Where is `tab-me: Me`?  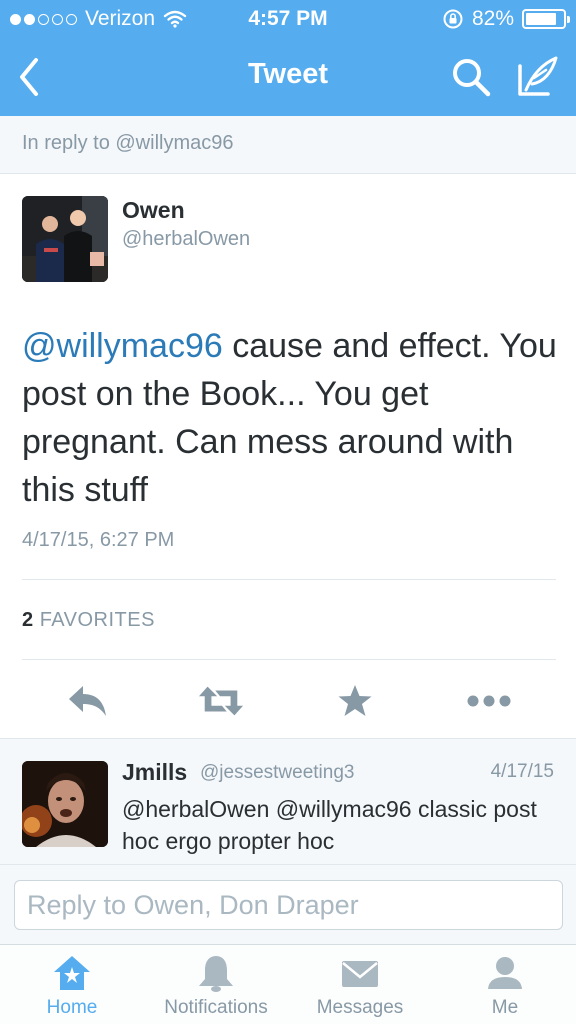
tab-me: Me is located at coordinates (505, 984).